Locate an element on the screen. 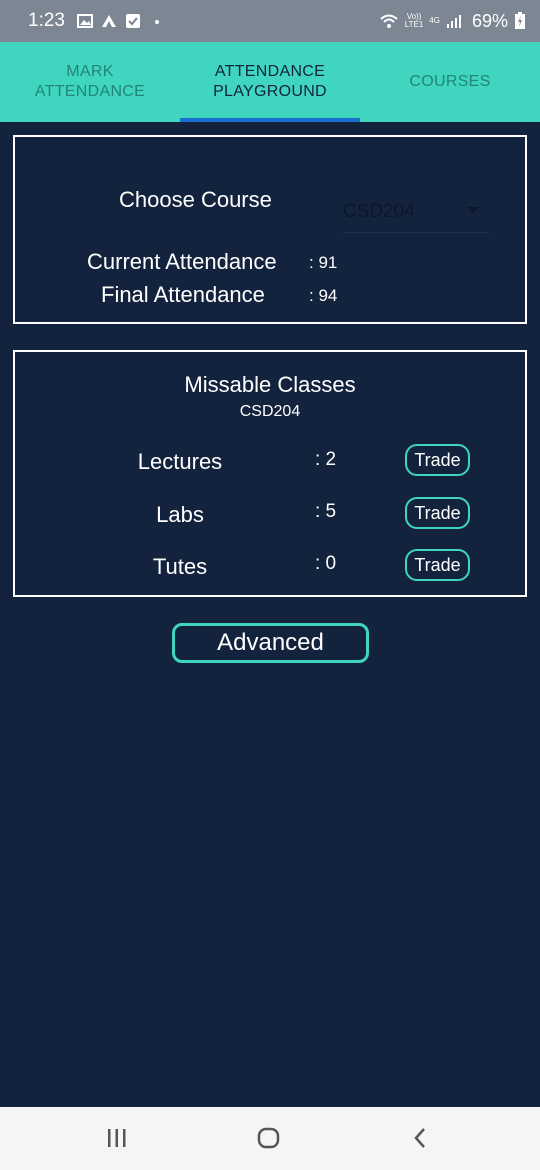 Image resolution: width=540 pixels, height=1170 pixels. advanced-button: Advanced is located at coordinates (270, 643).